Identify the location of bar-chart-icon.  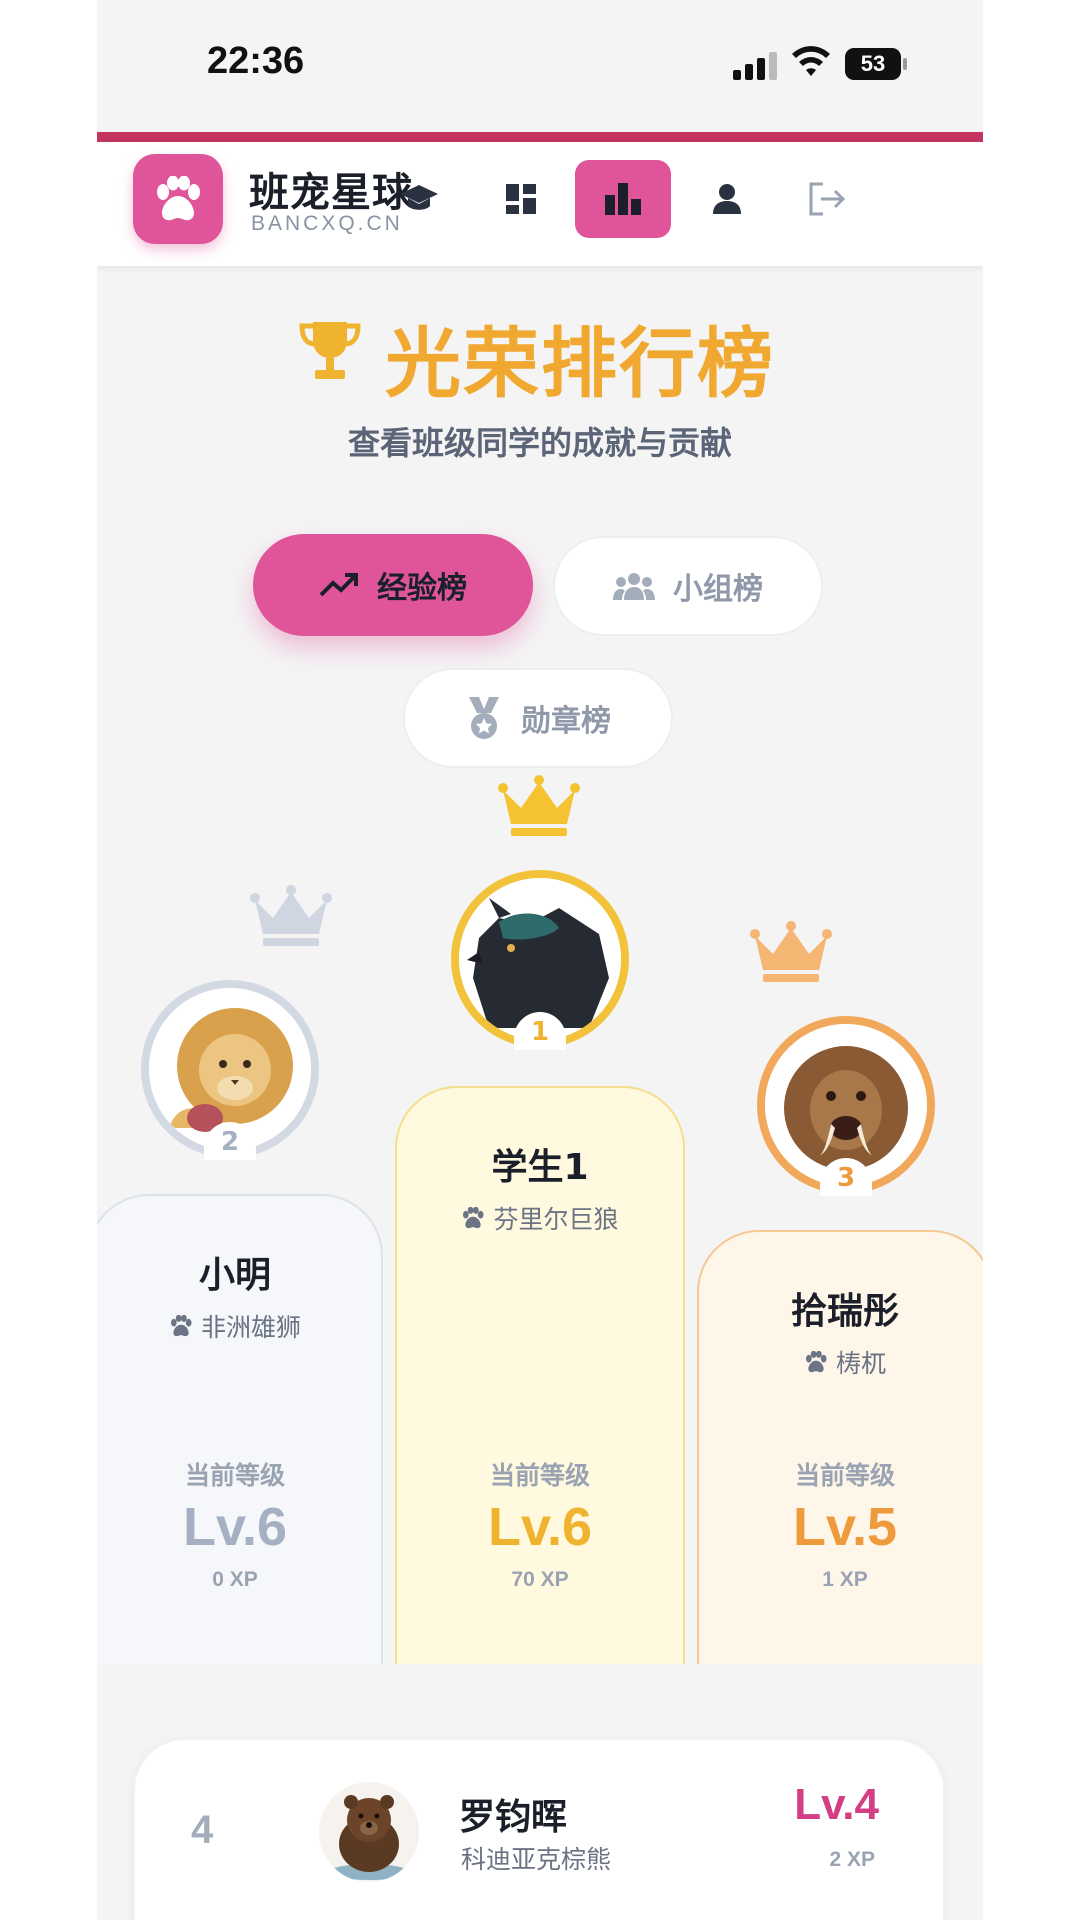
(623, 199).